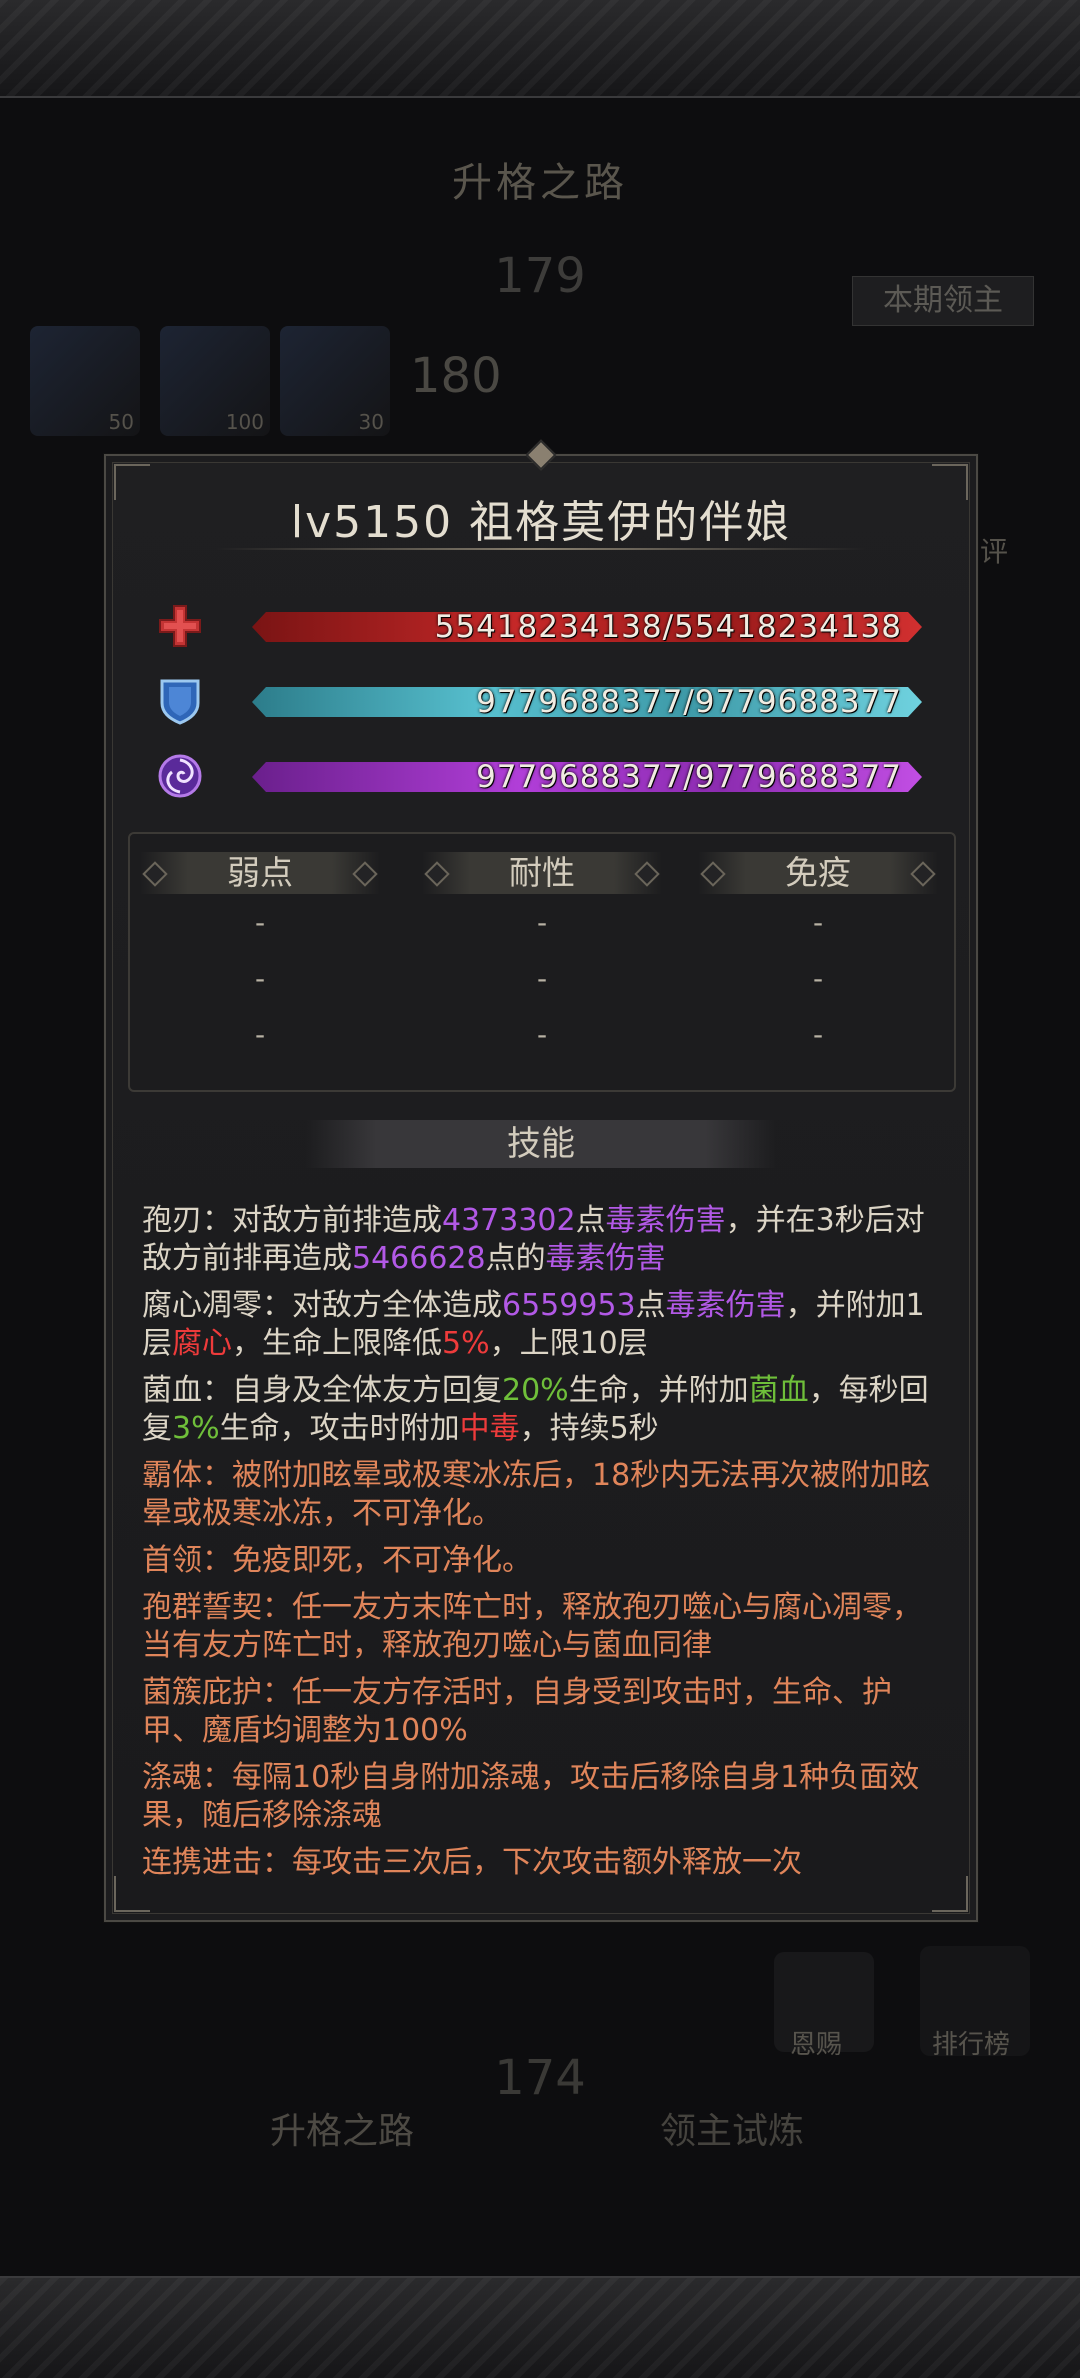  What do you see at coordinates (335, 381) in the screenshot?
I see `background-item: 30` at bounding box center [335, 381].